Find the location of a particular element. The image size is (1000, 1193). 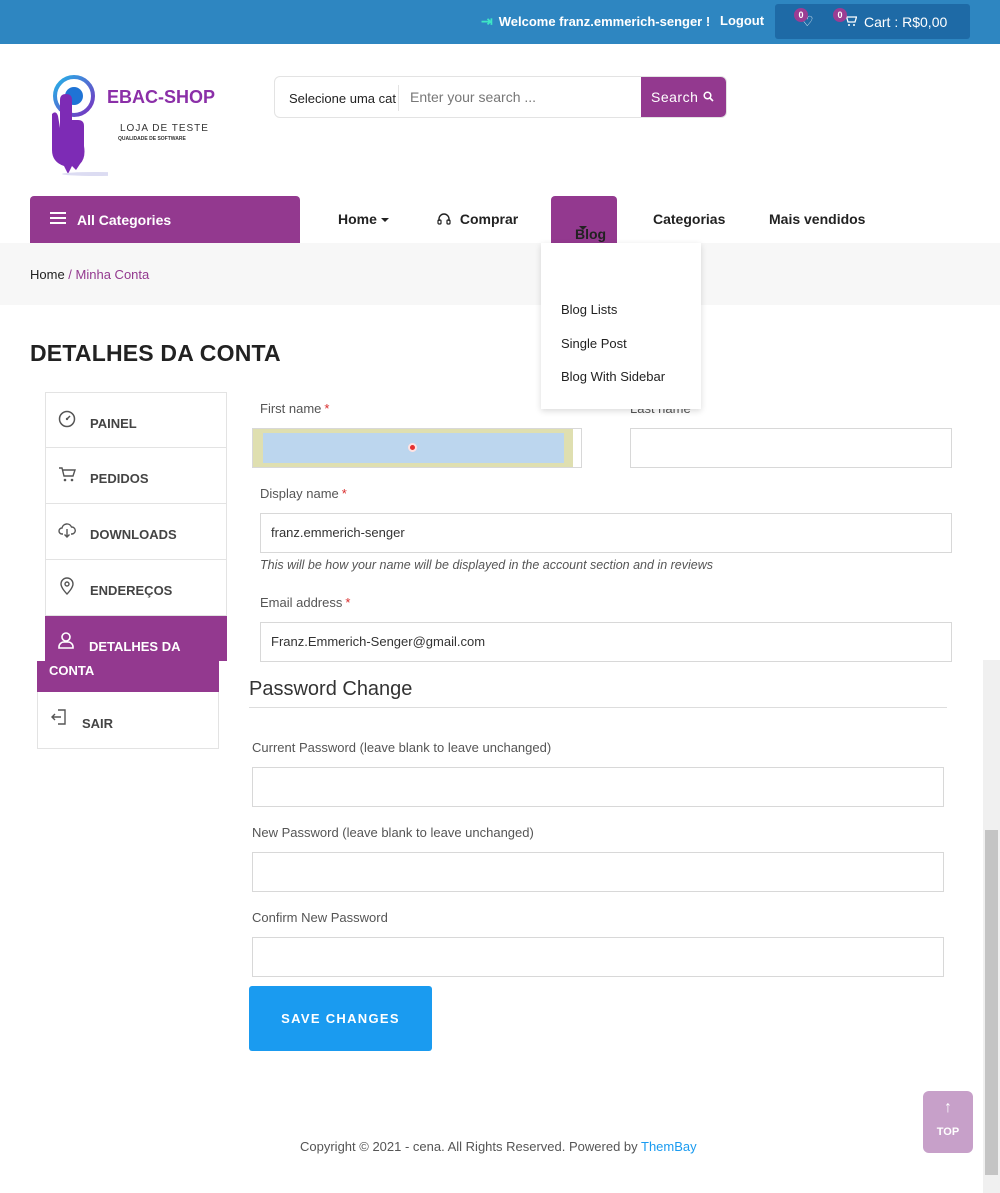

breadcrumb-current: Minha Conta is located at coordinates (112, 274).